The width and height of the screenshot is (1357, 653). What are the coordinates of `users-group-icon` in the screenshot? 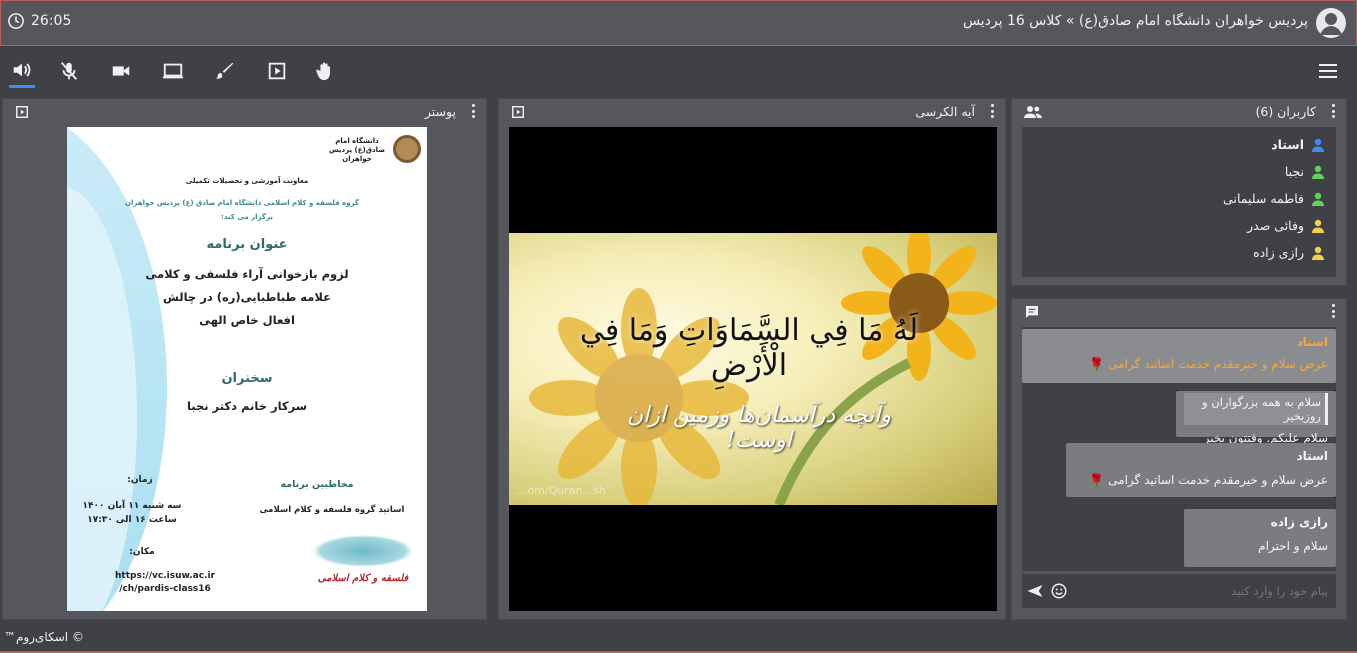 It's located at (1033, 112).